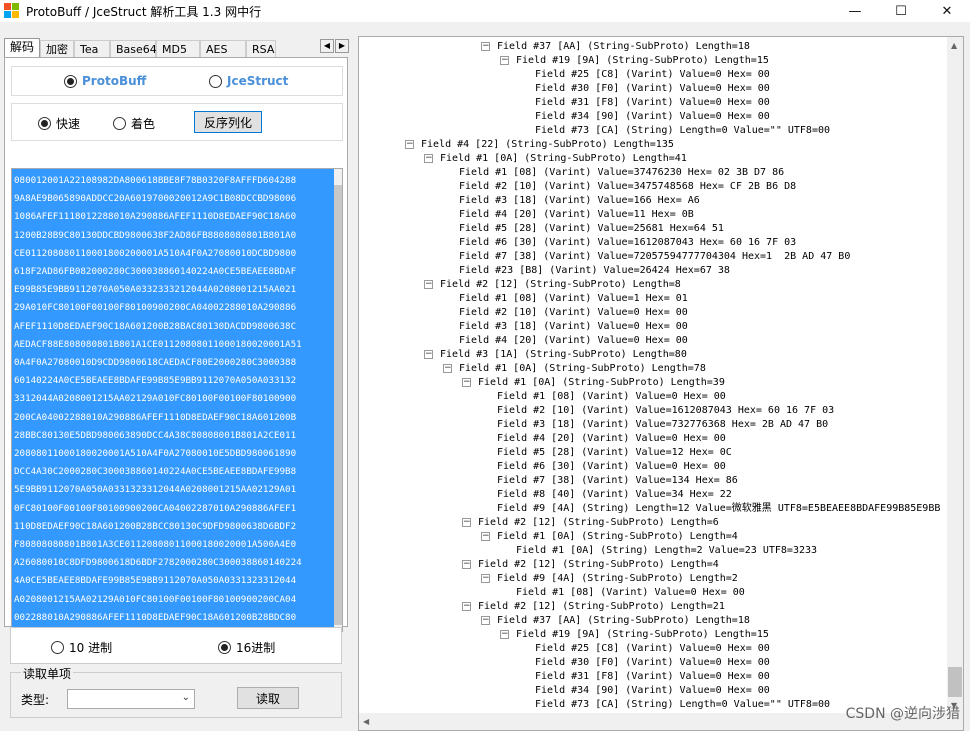 This screenshot has height=731, width=970. I want to click on tree-node: Field #2 [10] (Varint) Value=0 Hex= 00, so click(573, 313).